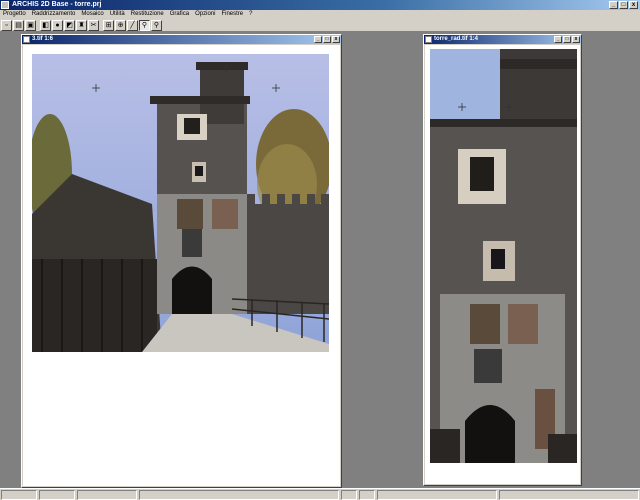  Describe the element at coordinates (14, 14) in the screenshot. I see `menu-progetto: Progetto` at that location.